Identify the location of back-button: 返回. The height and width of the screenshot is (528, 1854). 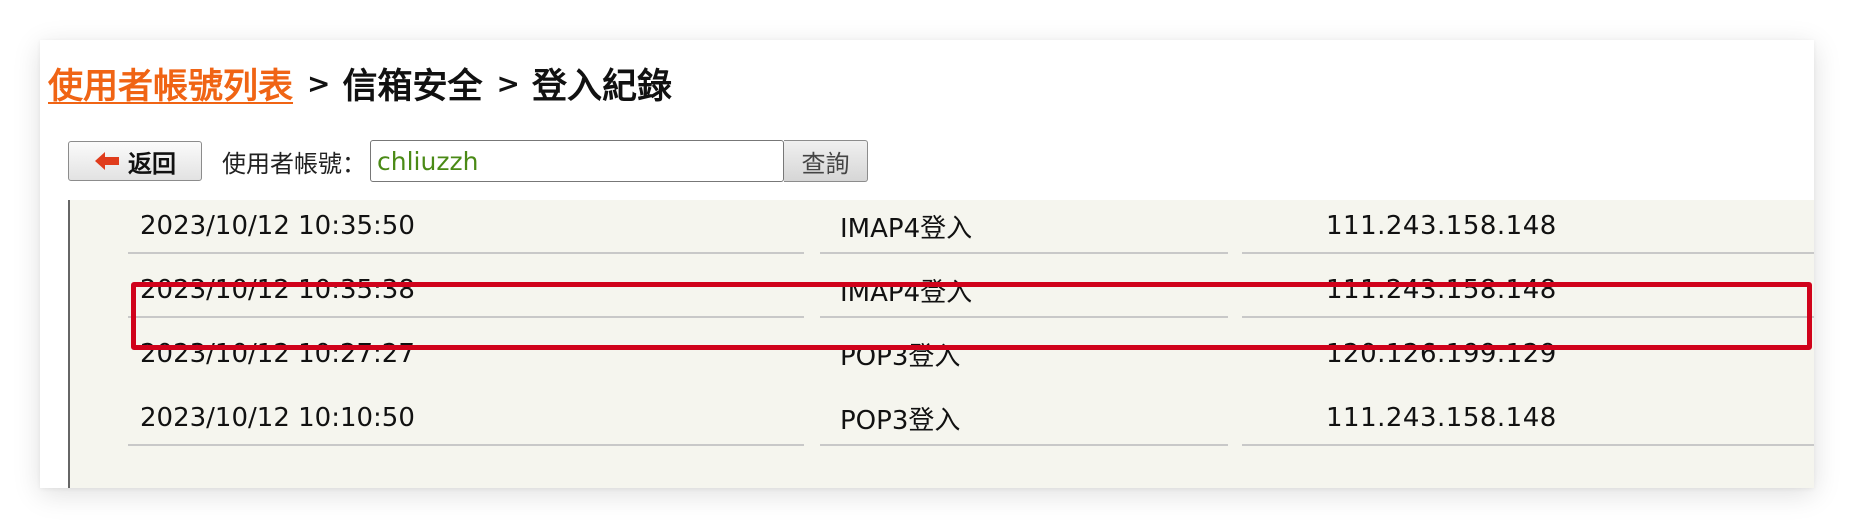
(135, 161).